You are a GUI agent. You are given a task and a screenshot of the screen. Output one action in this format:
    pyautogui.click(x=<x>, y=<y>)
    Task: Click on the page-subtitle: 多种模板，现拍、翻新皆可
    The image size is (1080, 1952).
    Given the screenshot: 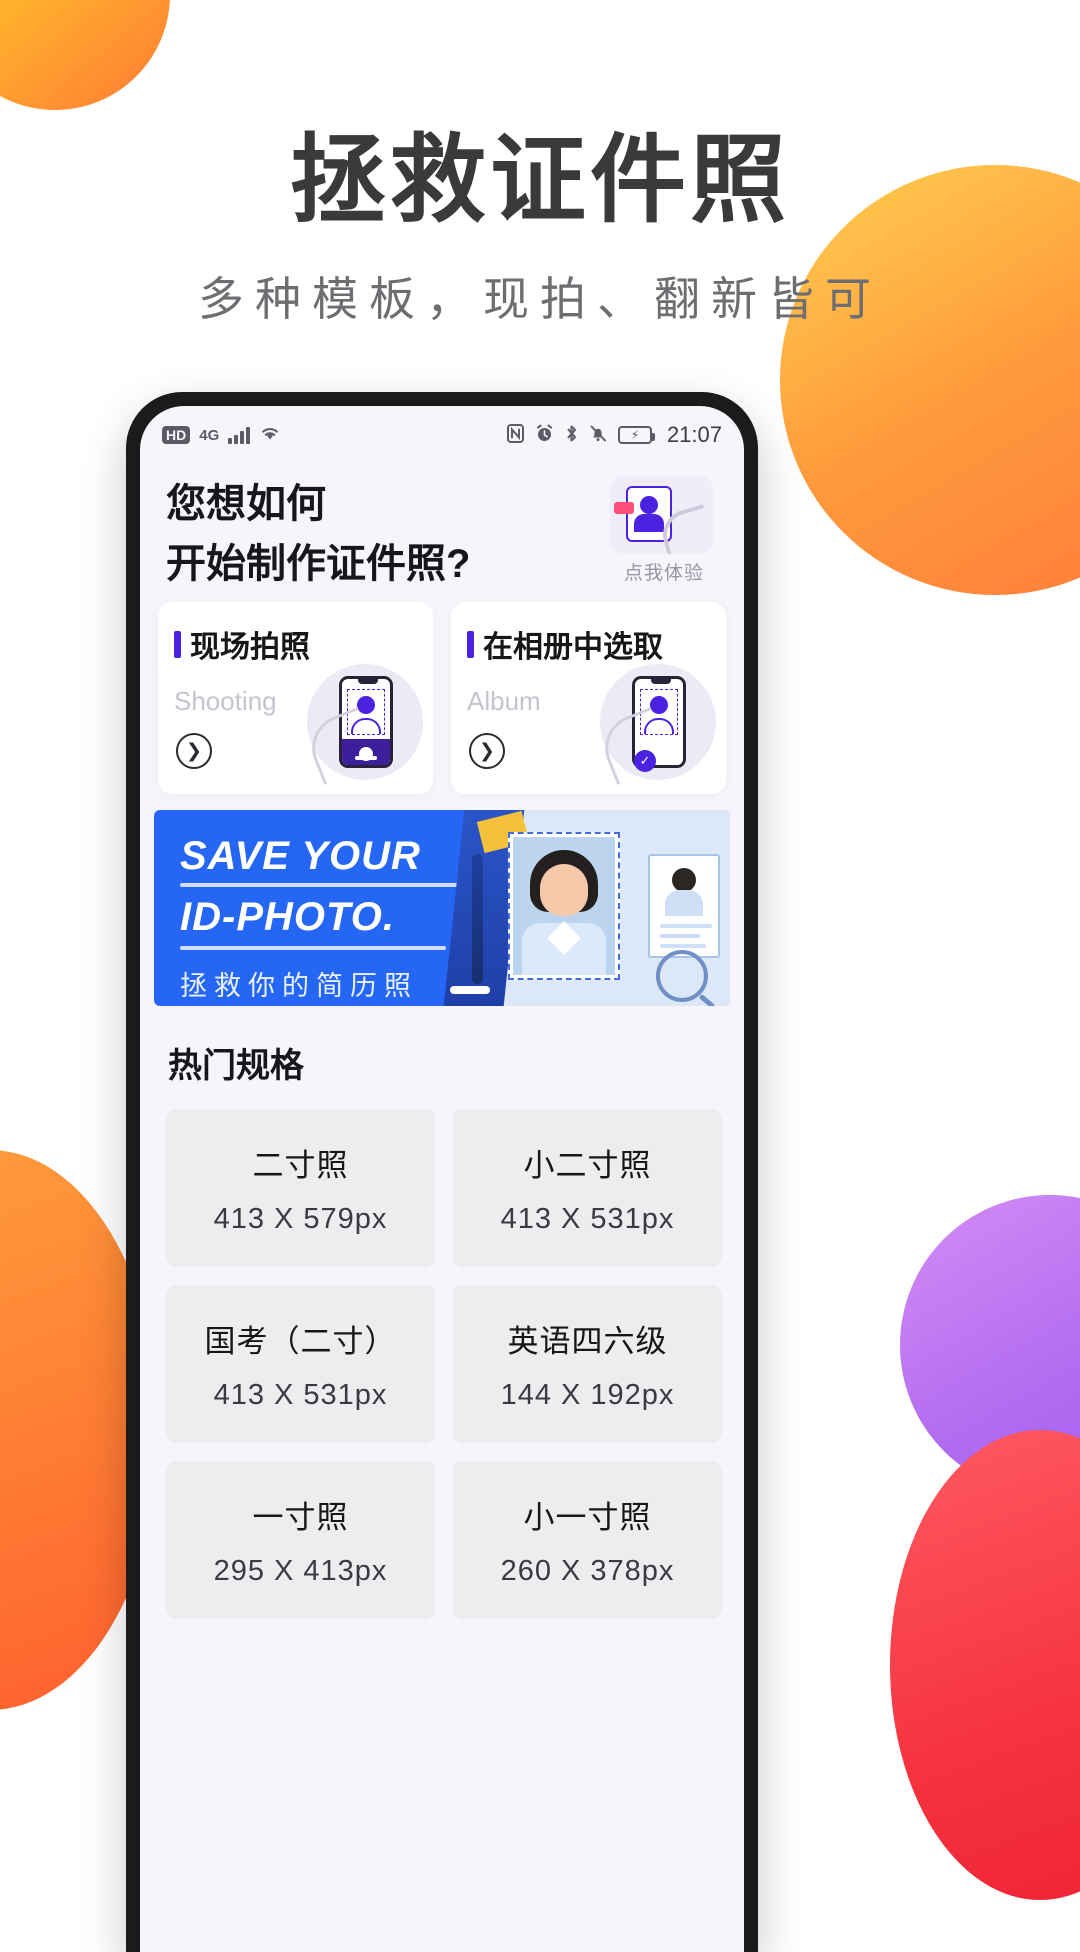 What is the action you would take?
    pyautogui.click(x=540, y=299)
    